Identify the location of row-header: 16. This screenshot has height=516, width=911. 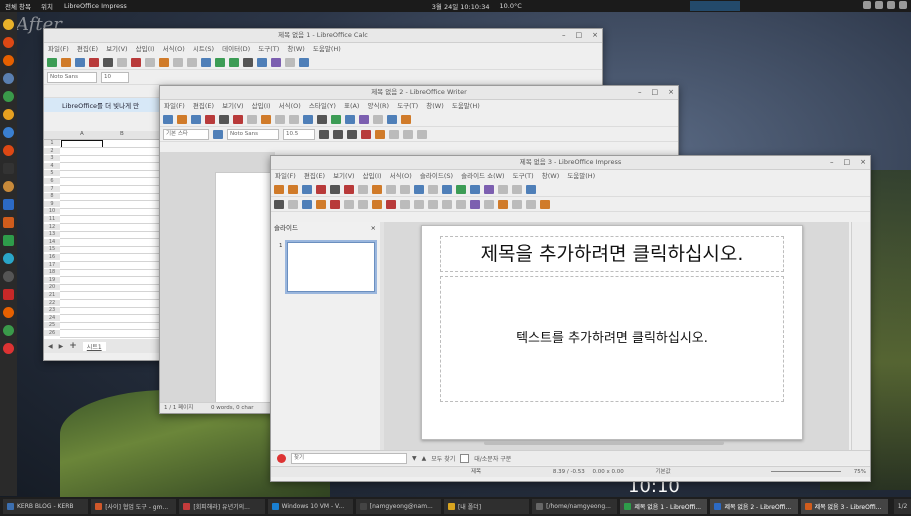
(52, 257).